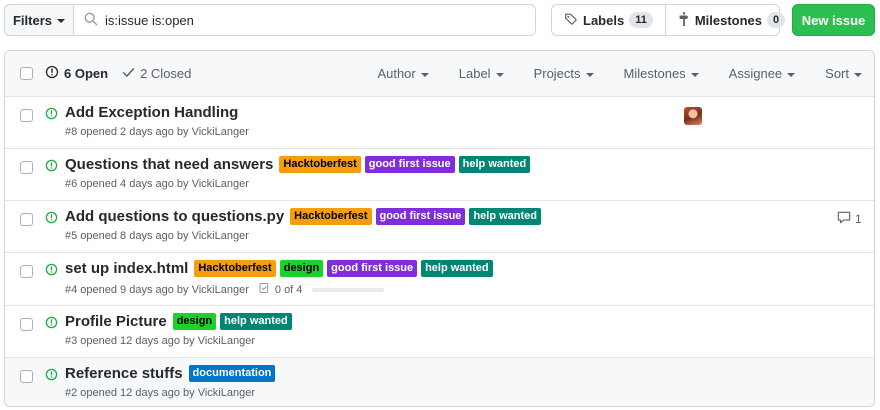  What do you see at coordinates (157, 289) in the screenshot?
I see `issue-meta-text: #4 opened 9 days ago by VickiLanger` at bounding box center [157, 289].